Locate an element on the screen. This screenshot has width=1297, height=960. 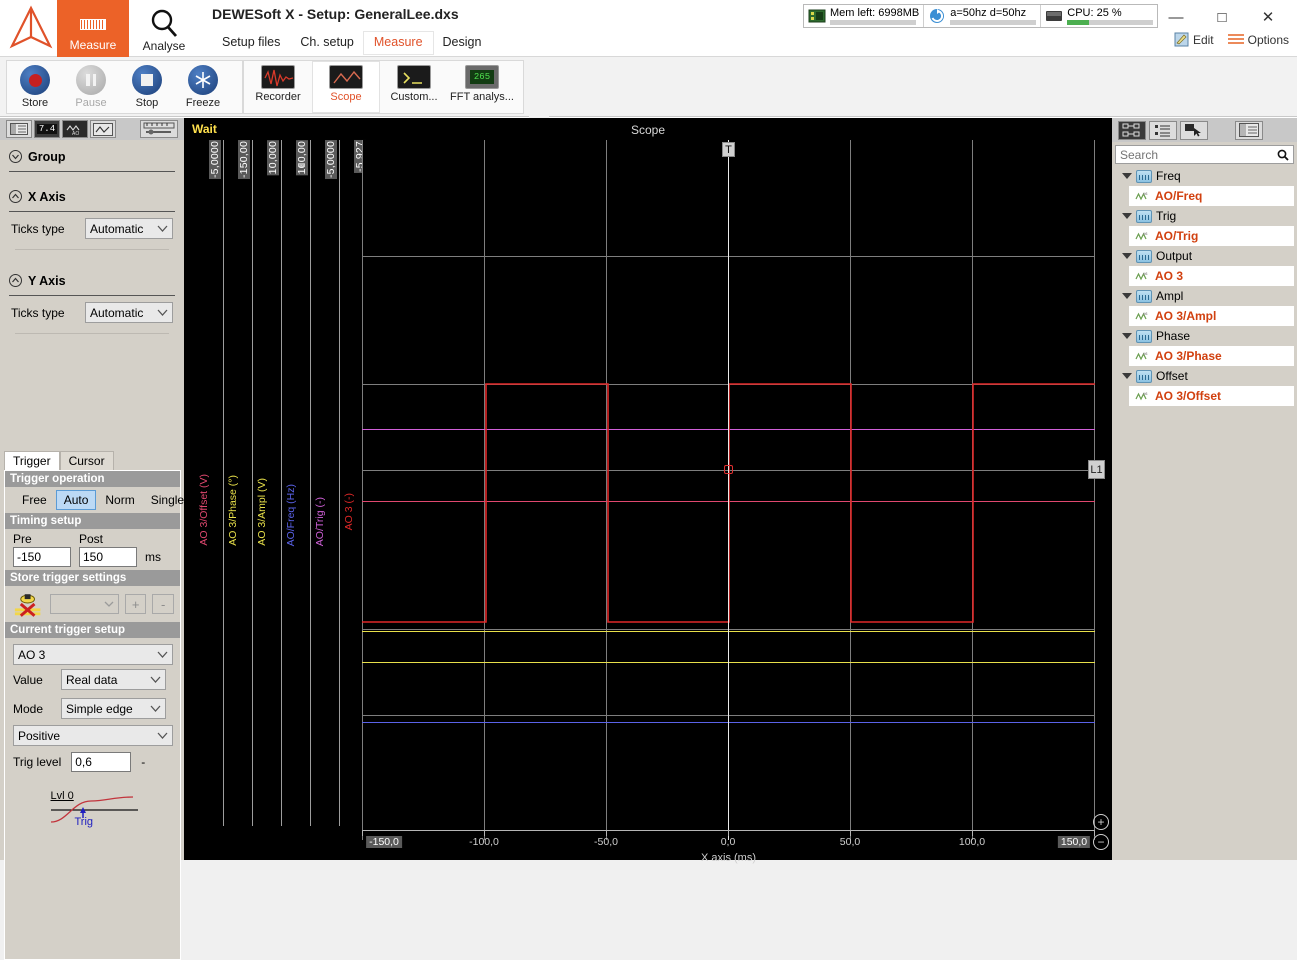
tree-group-output: Output is located at coordinates (1204, 256).